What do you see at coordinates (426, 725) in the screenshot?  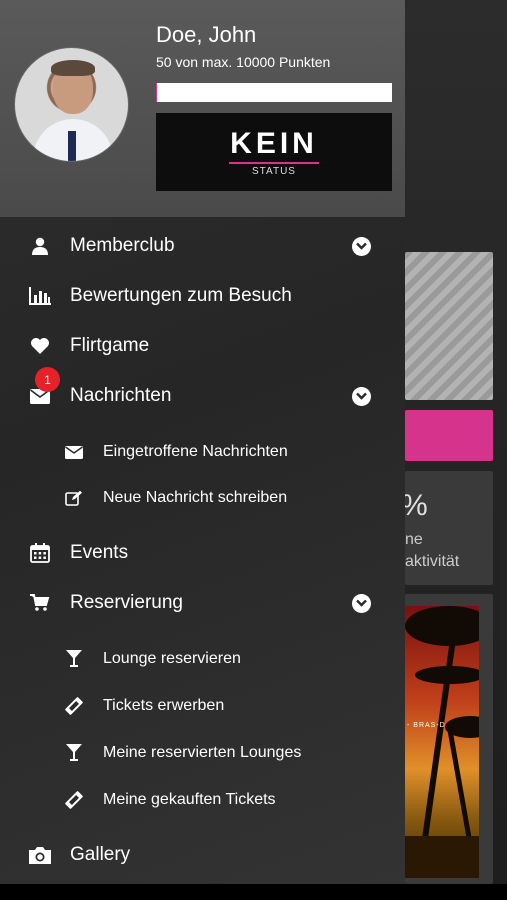 I see `poster-text: - BRAS-D` at bounding box center [426, 725].